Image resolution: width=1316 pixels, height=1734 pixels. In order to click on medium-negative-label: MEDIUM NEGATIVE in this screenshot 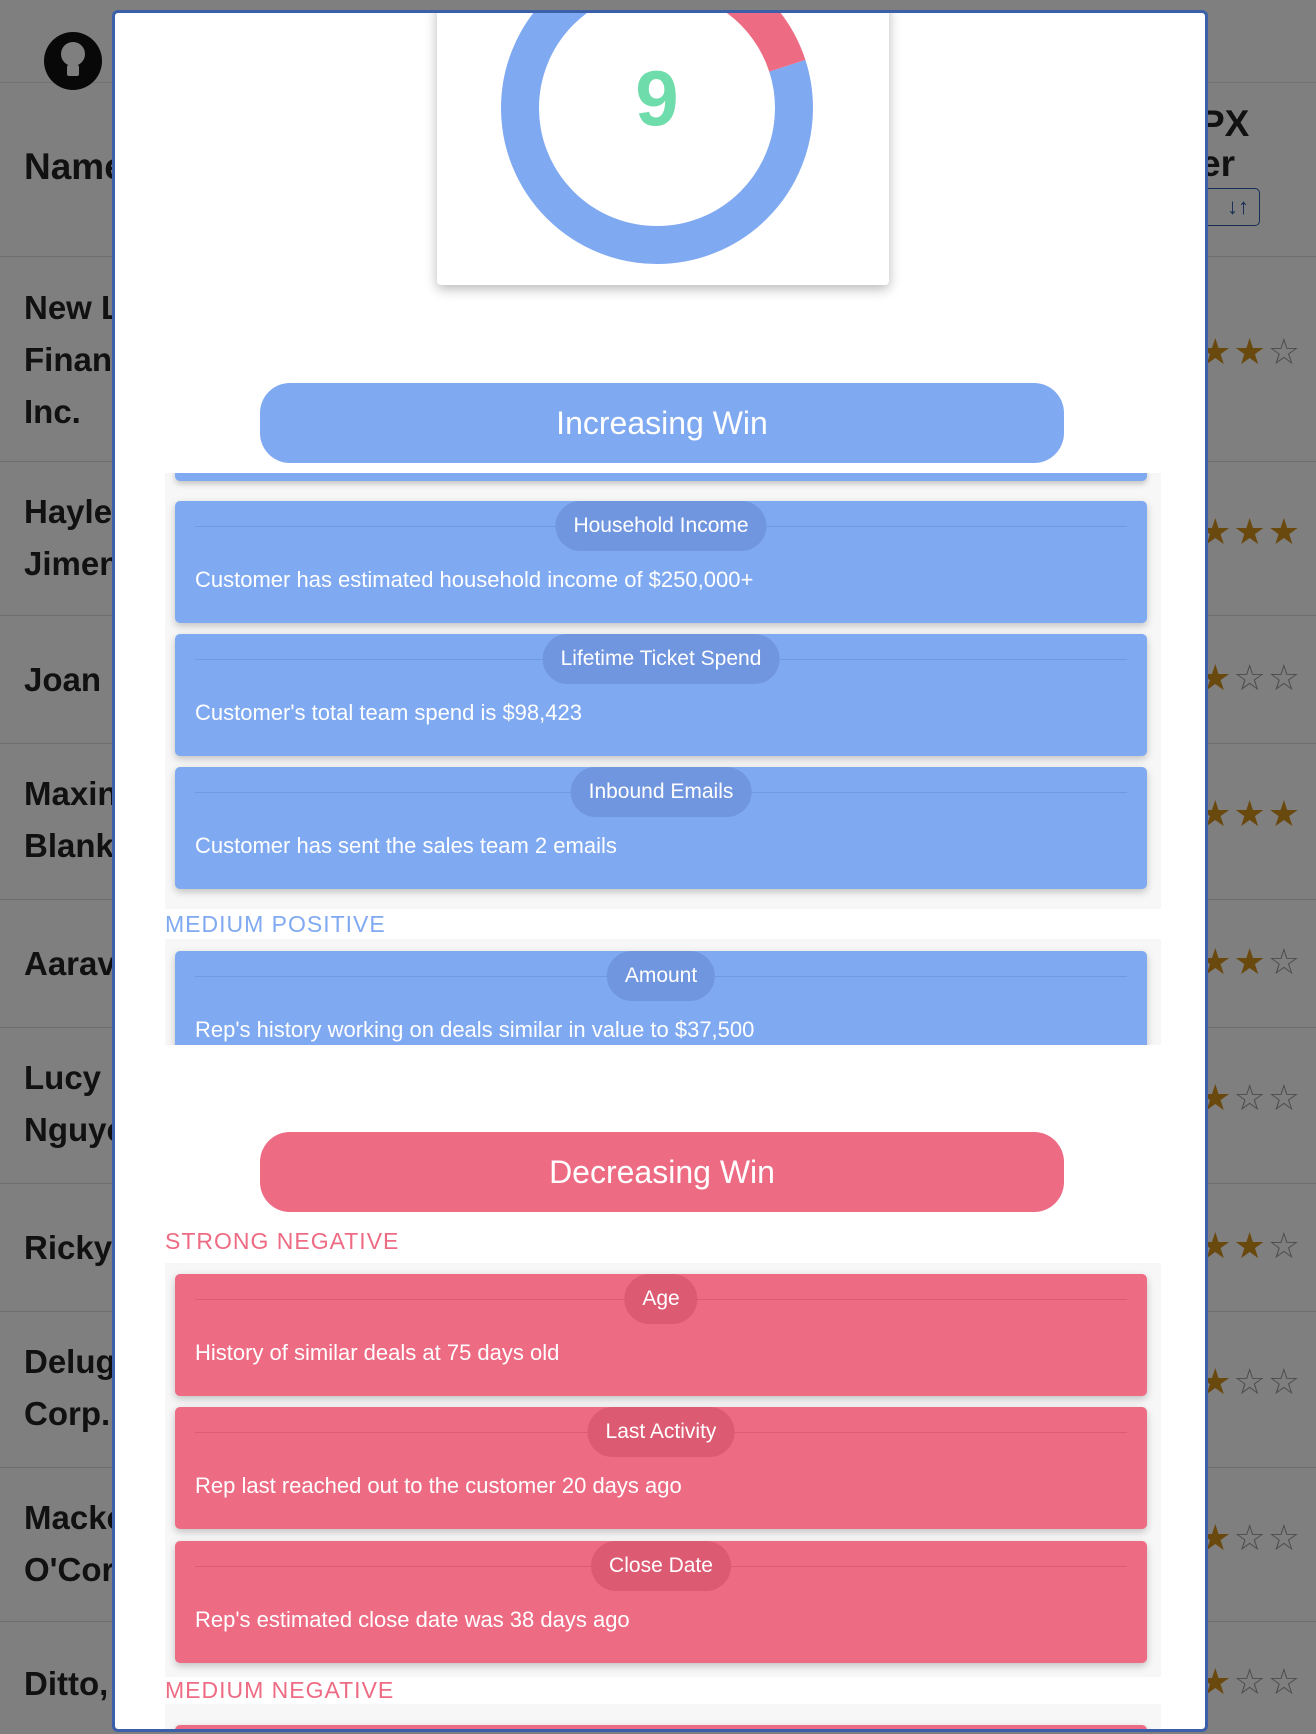, I will do `click(663, 1690)`.